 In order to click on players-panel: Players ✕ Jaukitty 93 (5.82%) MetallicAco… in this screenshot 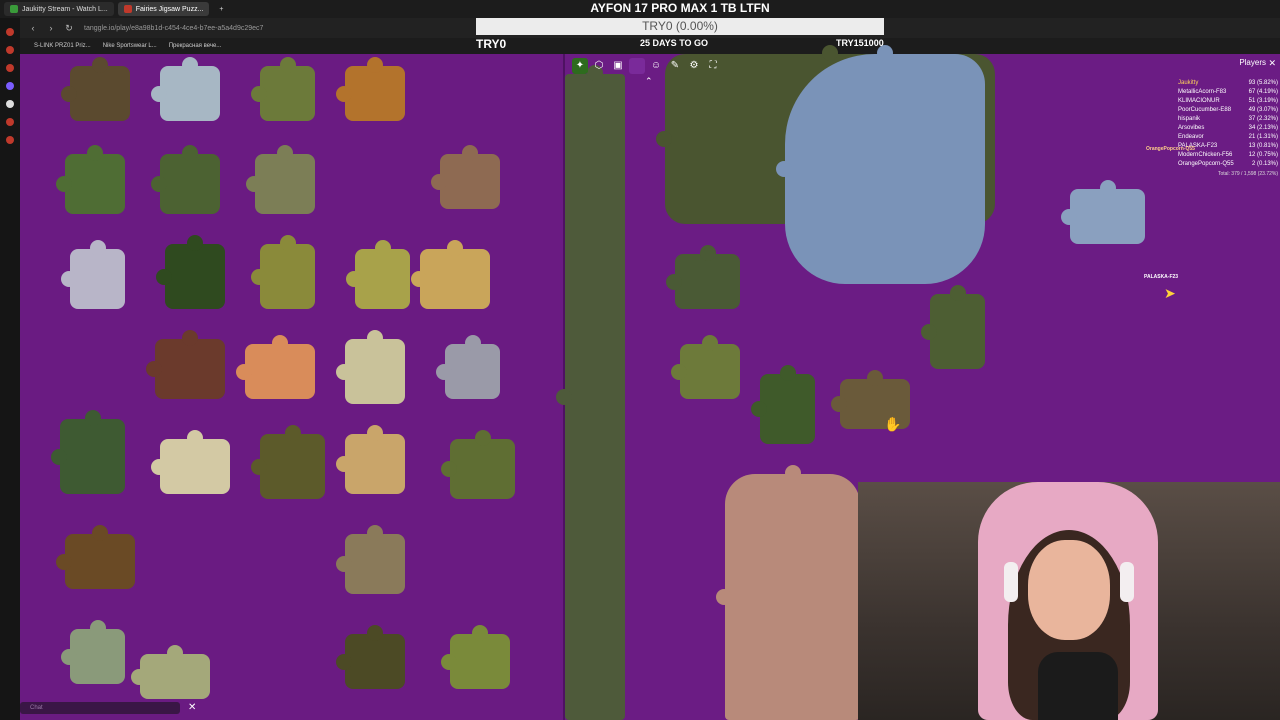, I will do `click(1213, 117)`.